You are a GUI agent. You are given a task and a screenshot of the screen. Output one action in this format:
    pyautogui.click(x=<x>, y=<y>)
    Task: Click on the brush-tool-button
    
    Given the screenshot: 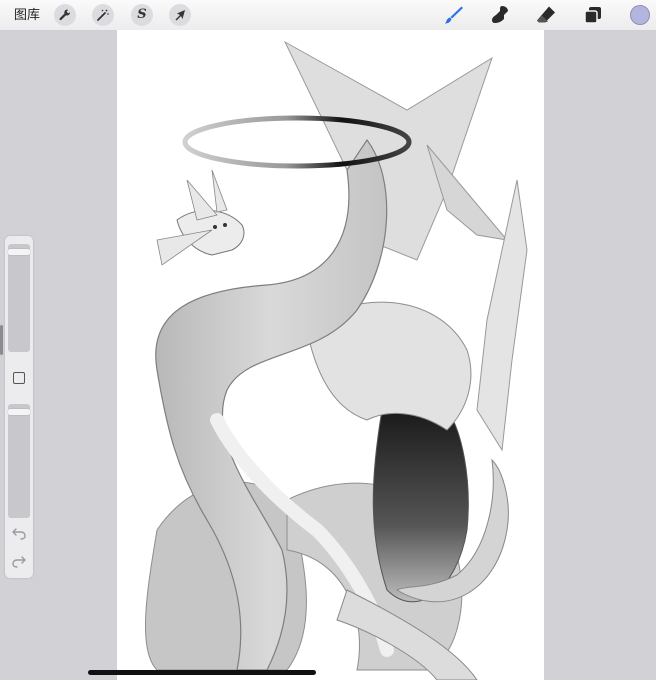 What is the action you would take?
    pyautogui.click(x=454, y=15)
    